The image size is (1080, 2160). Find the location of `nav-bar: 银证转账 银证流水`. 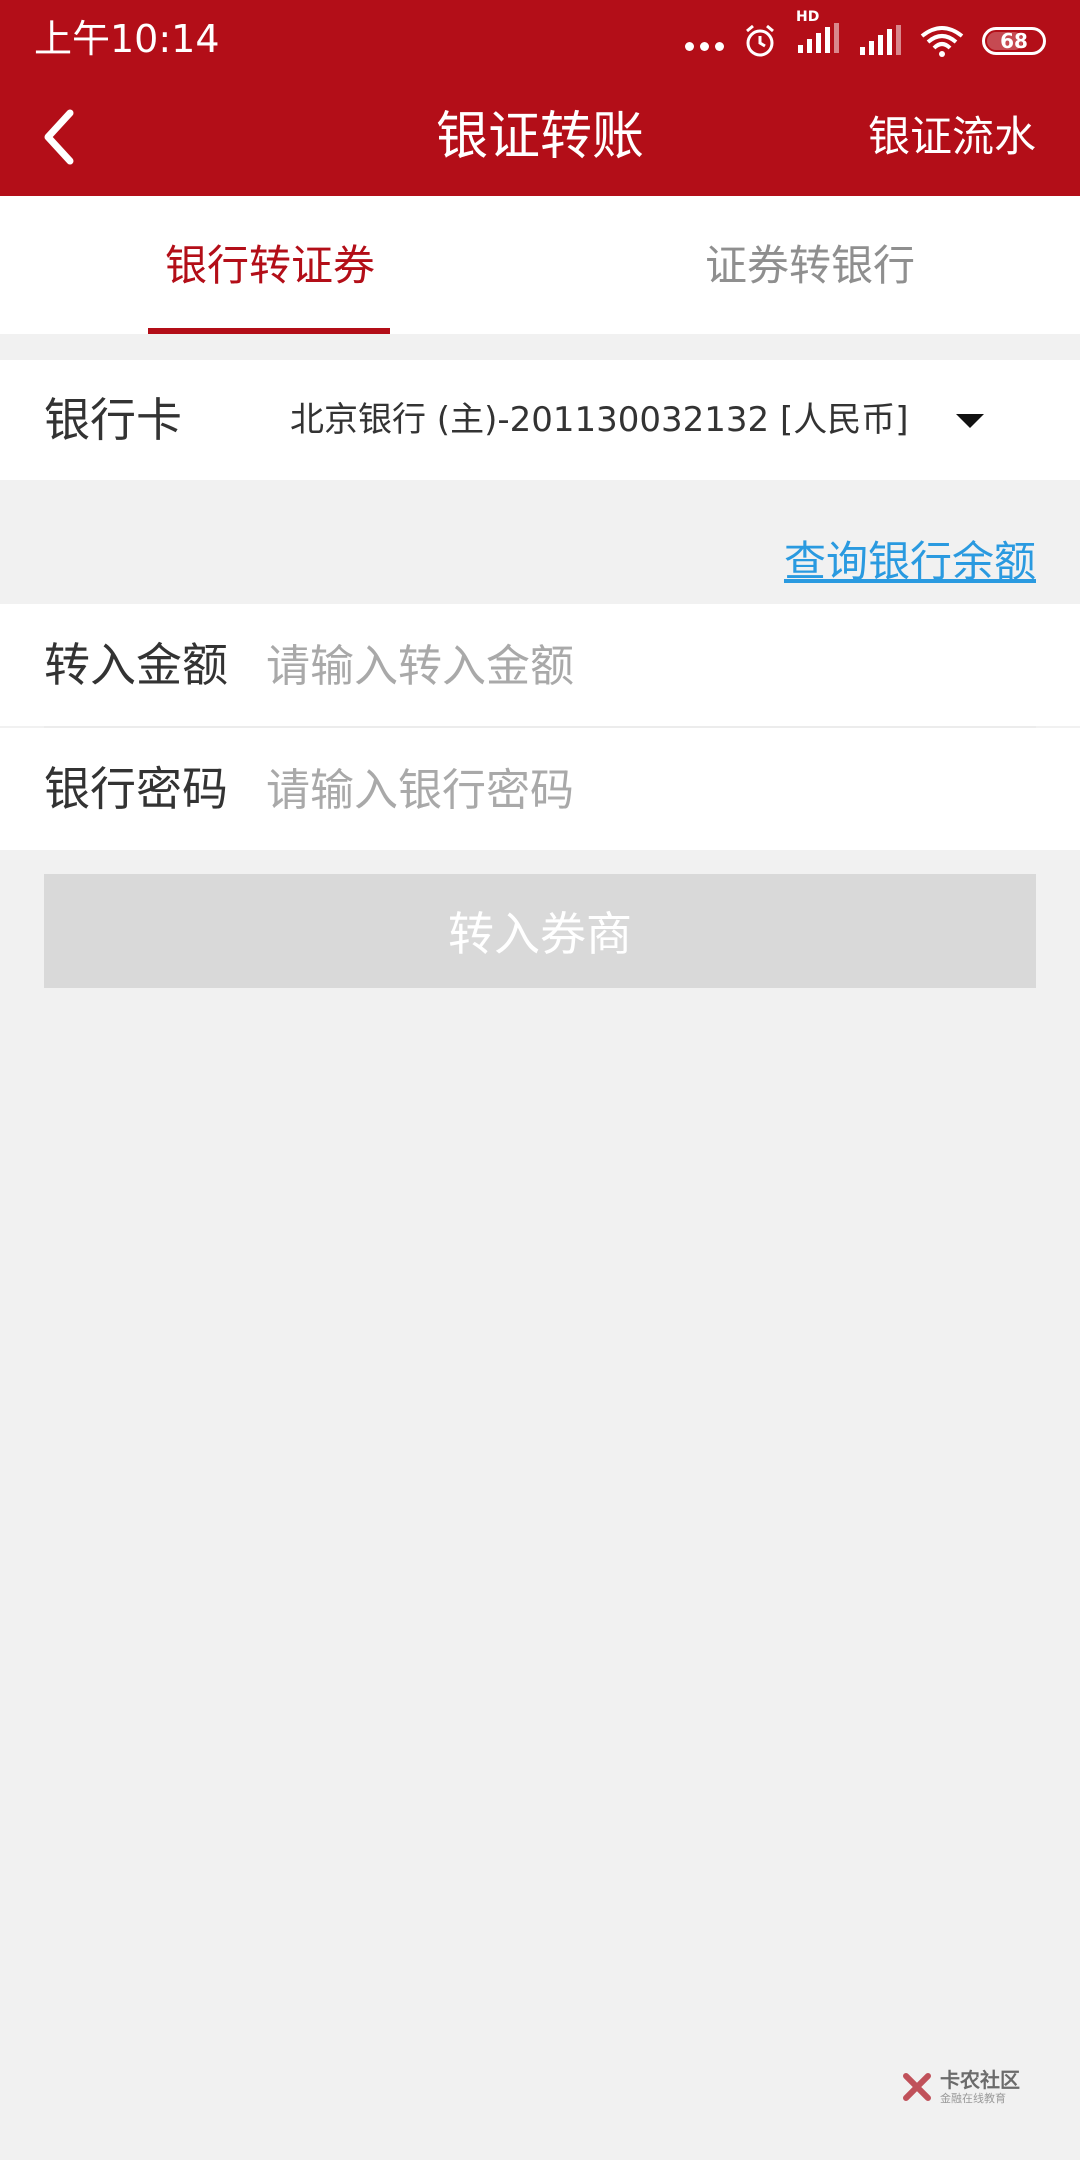

nav-bar: 银证转账 银证流水 is located at coordinates (540, 137).